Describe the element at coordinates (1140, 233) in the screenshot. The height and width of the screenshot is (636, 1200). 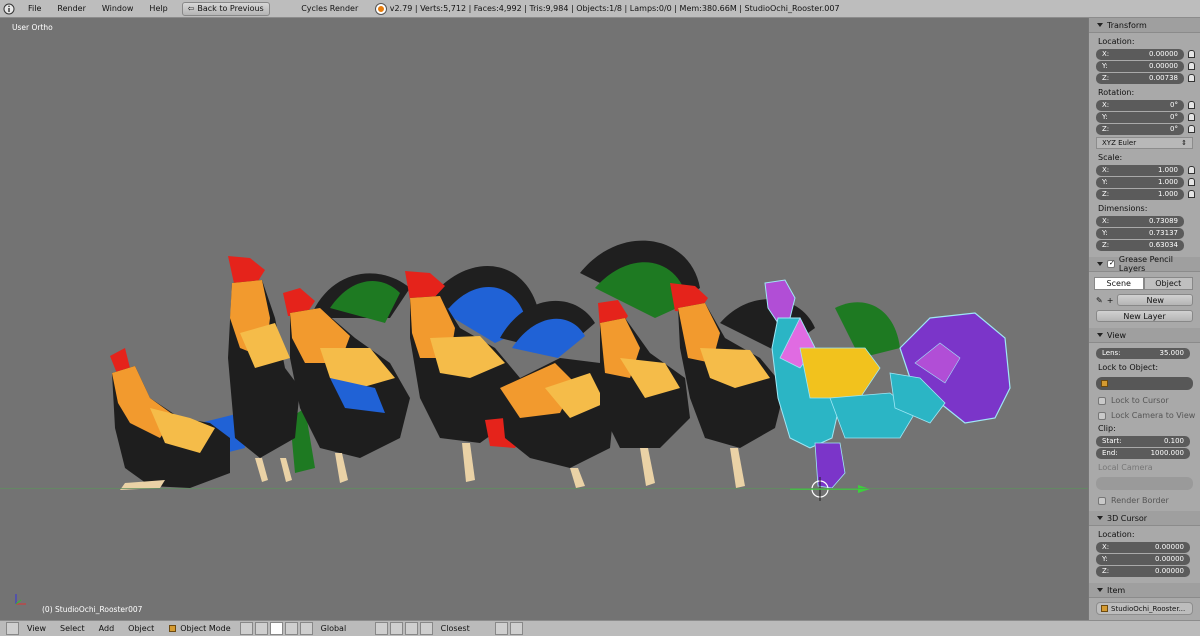
I see `dimensions-y-field: Y: 0.73137` at that location.